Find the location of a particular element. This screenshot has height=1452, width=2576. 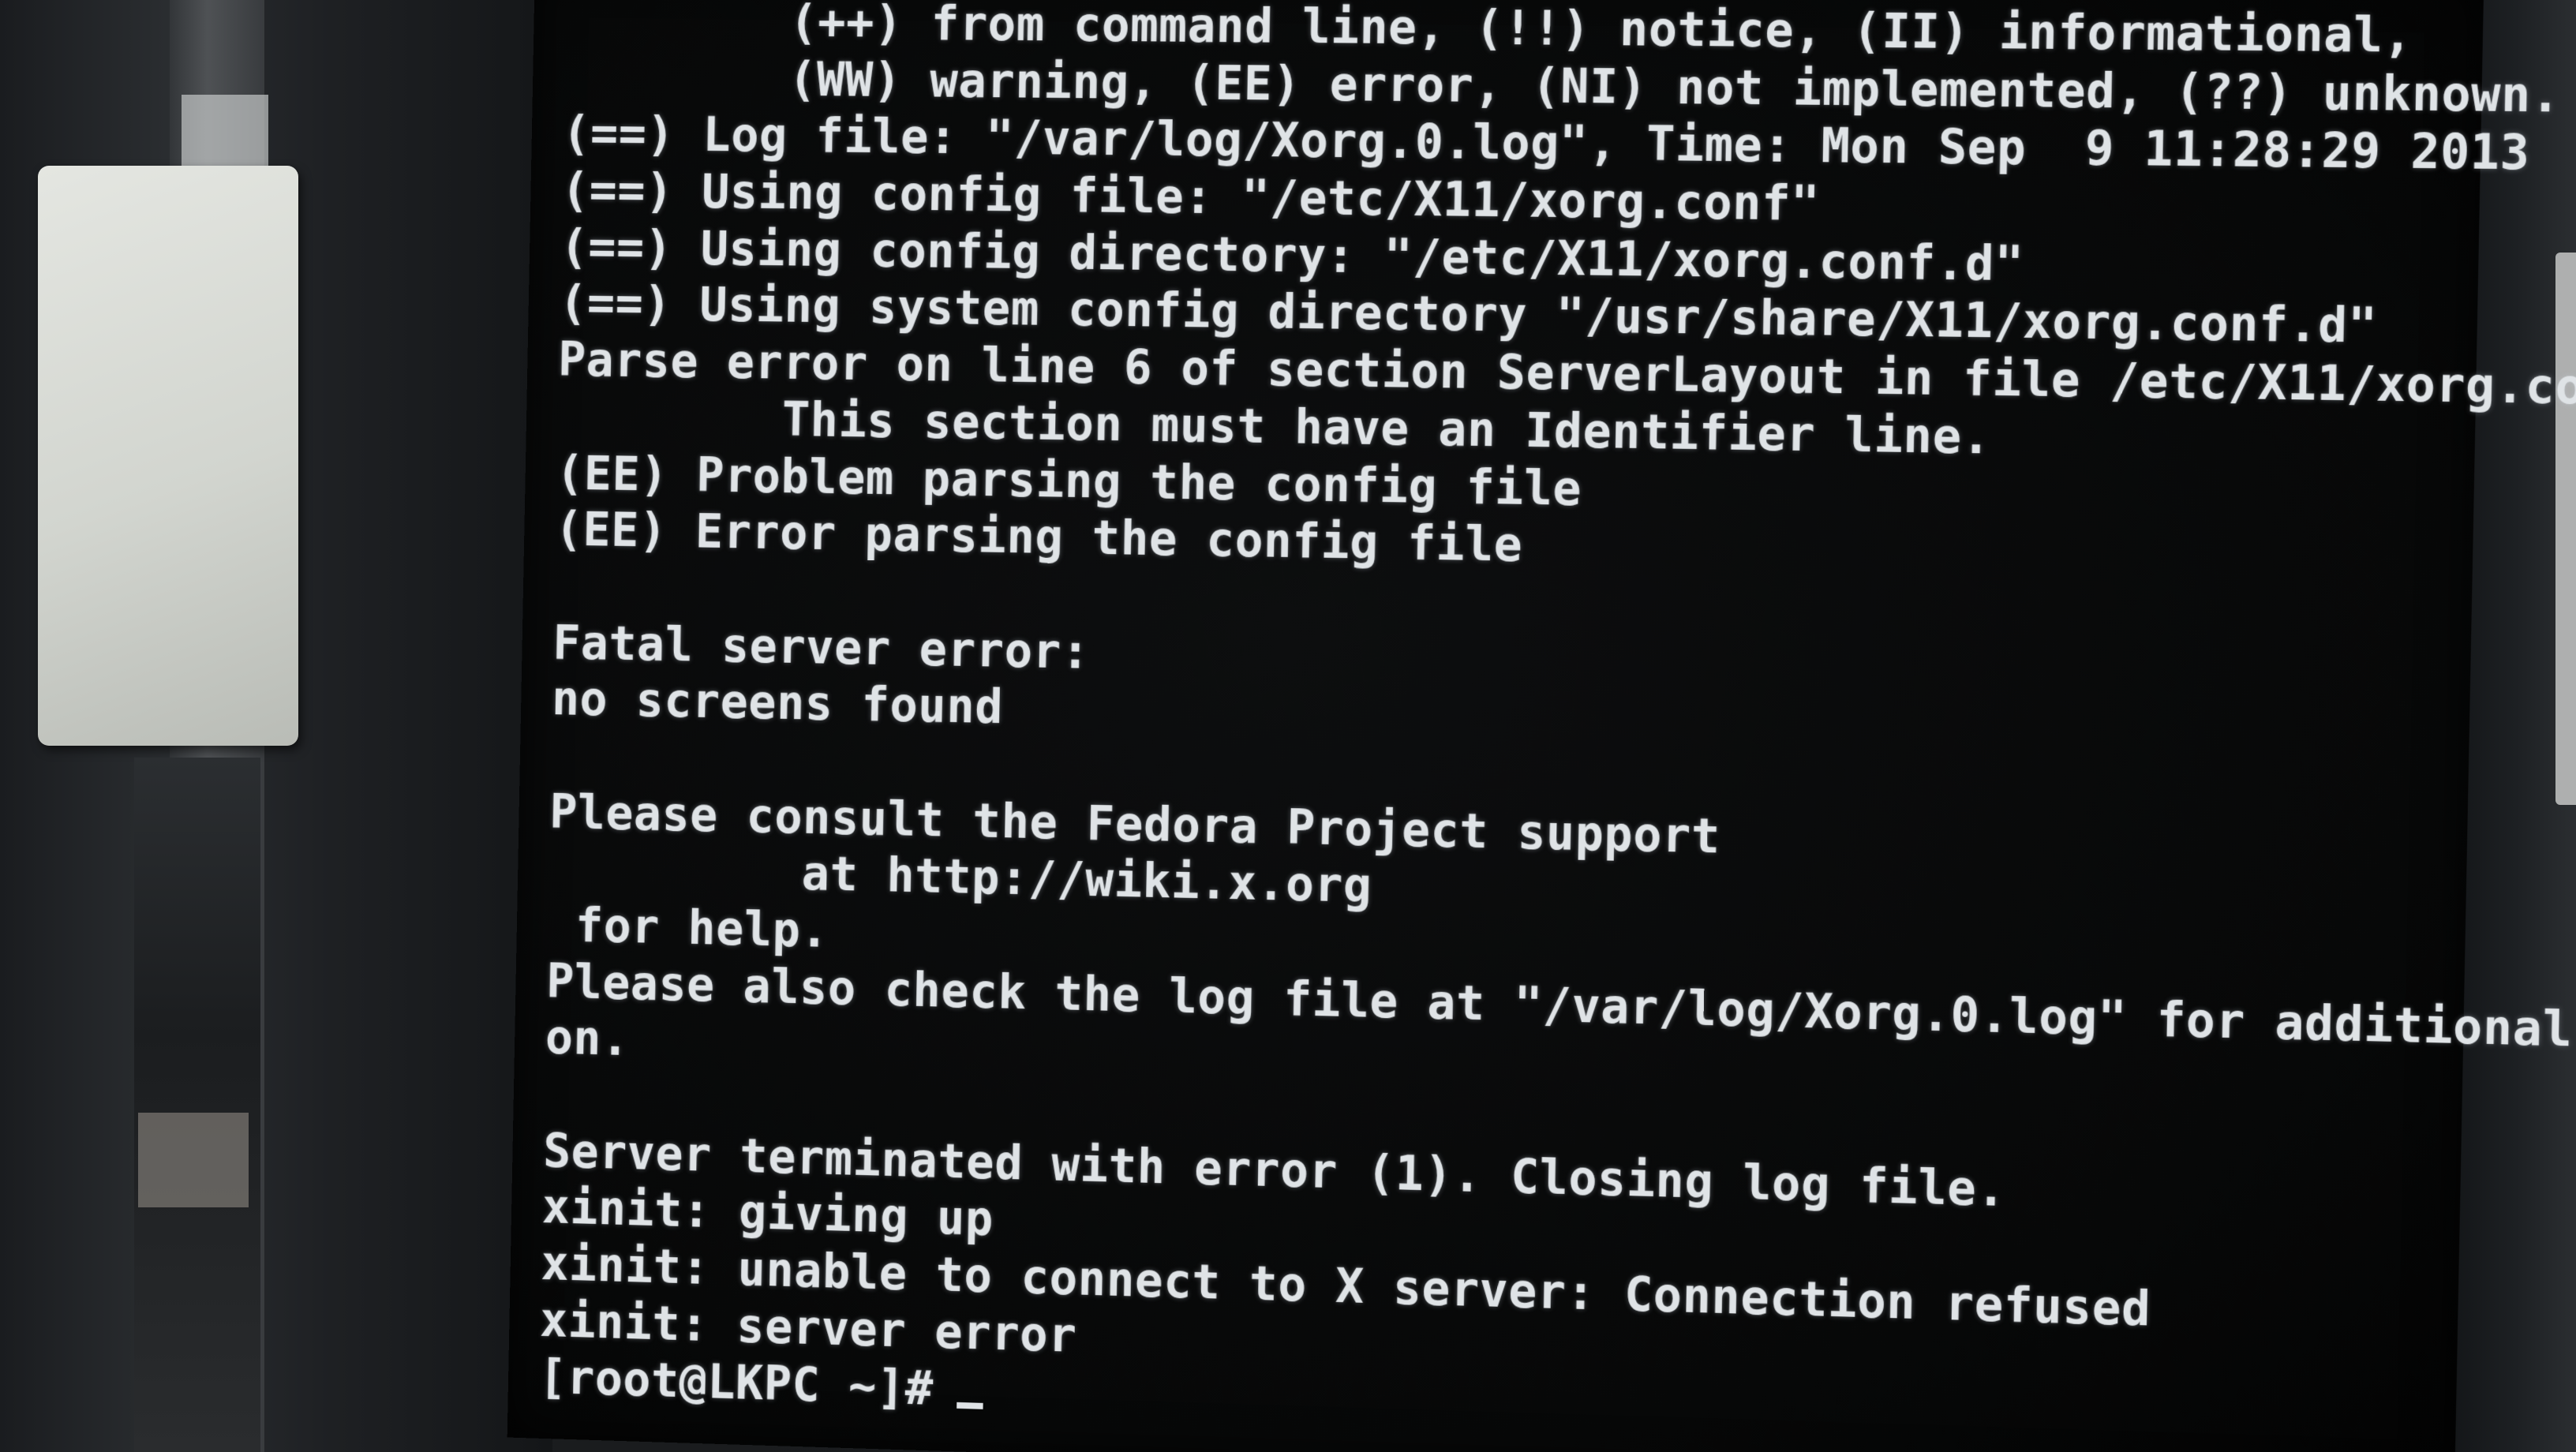

side-sticker is located at coordinates (168, 456).